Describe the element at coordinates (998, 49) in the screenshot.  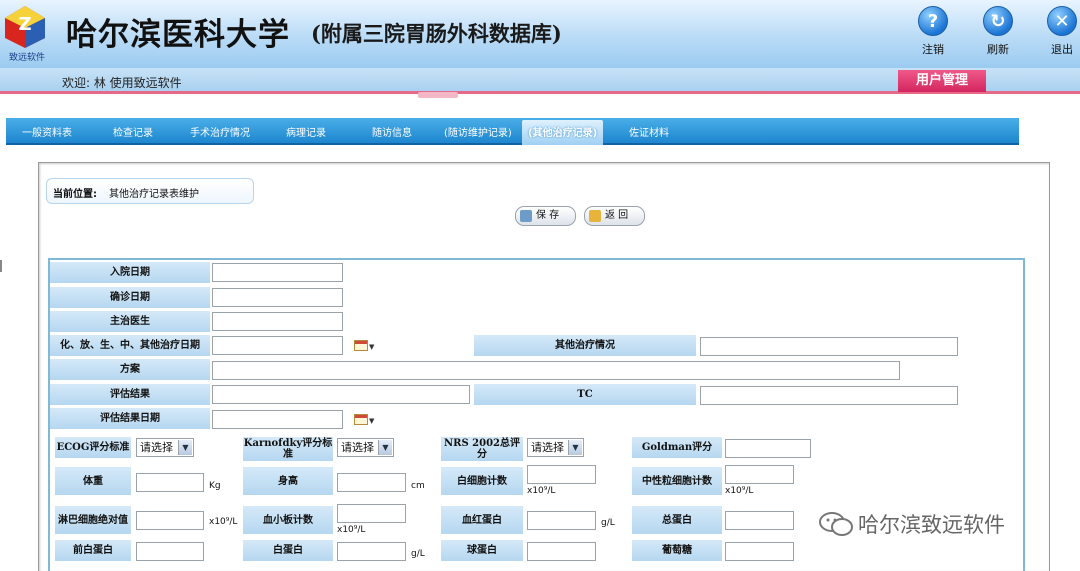
I see `refresh-label: 刷新` at that location.